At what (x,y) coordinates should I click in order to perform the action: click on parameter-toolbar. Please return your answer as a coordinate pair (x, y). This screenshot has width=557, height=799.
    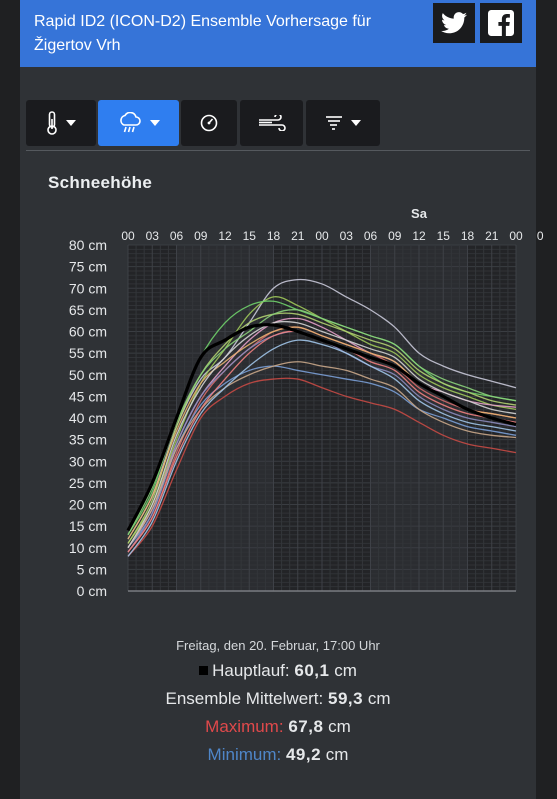
    Looking at the image, I should click on (278, 123).